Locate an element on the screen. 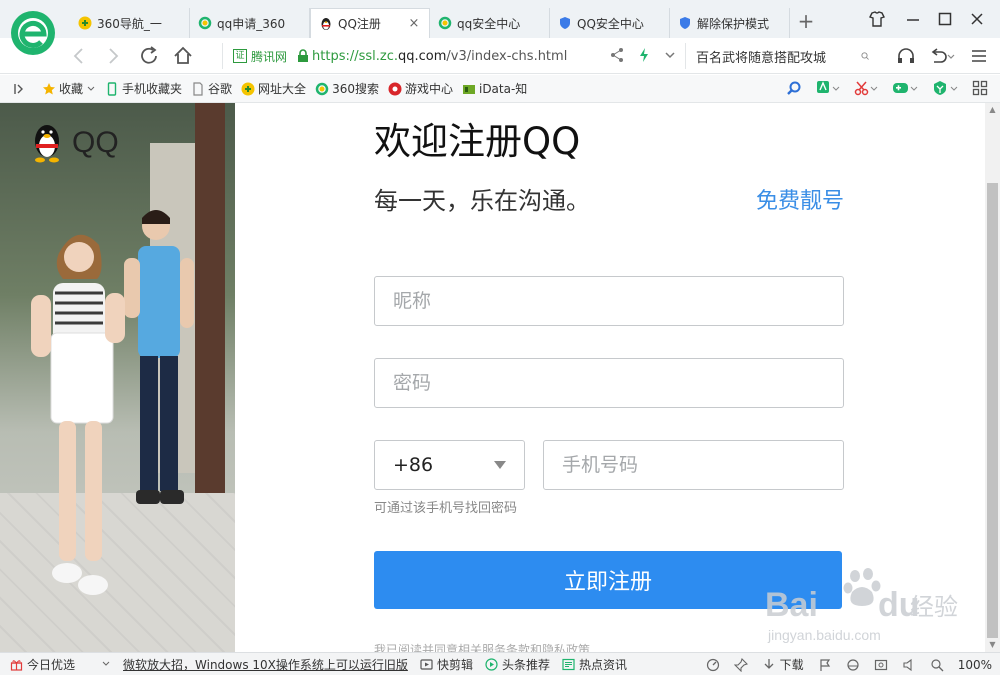  qq-brand: QQ is located at coordinates (74, 143).